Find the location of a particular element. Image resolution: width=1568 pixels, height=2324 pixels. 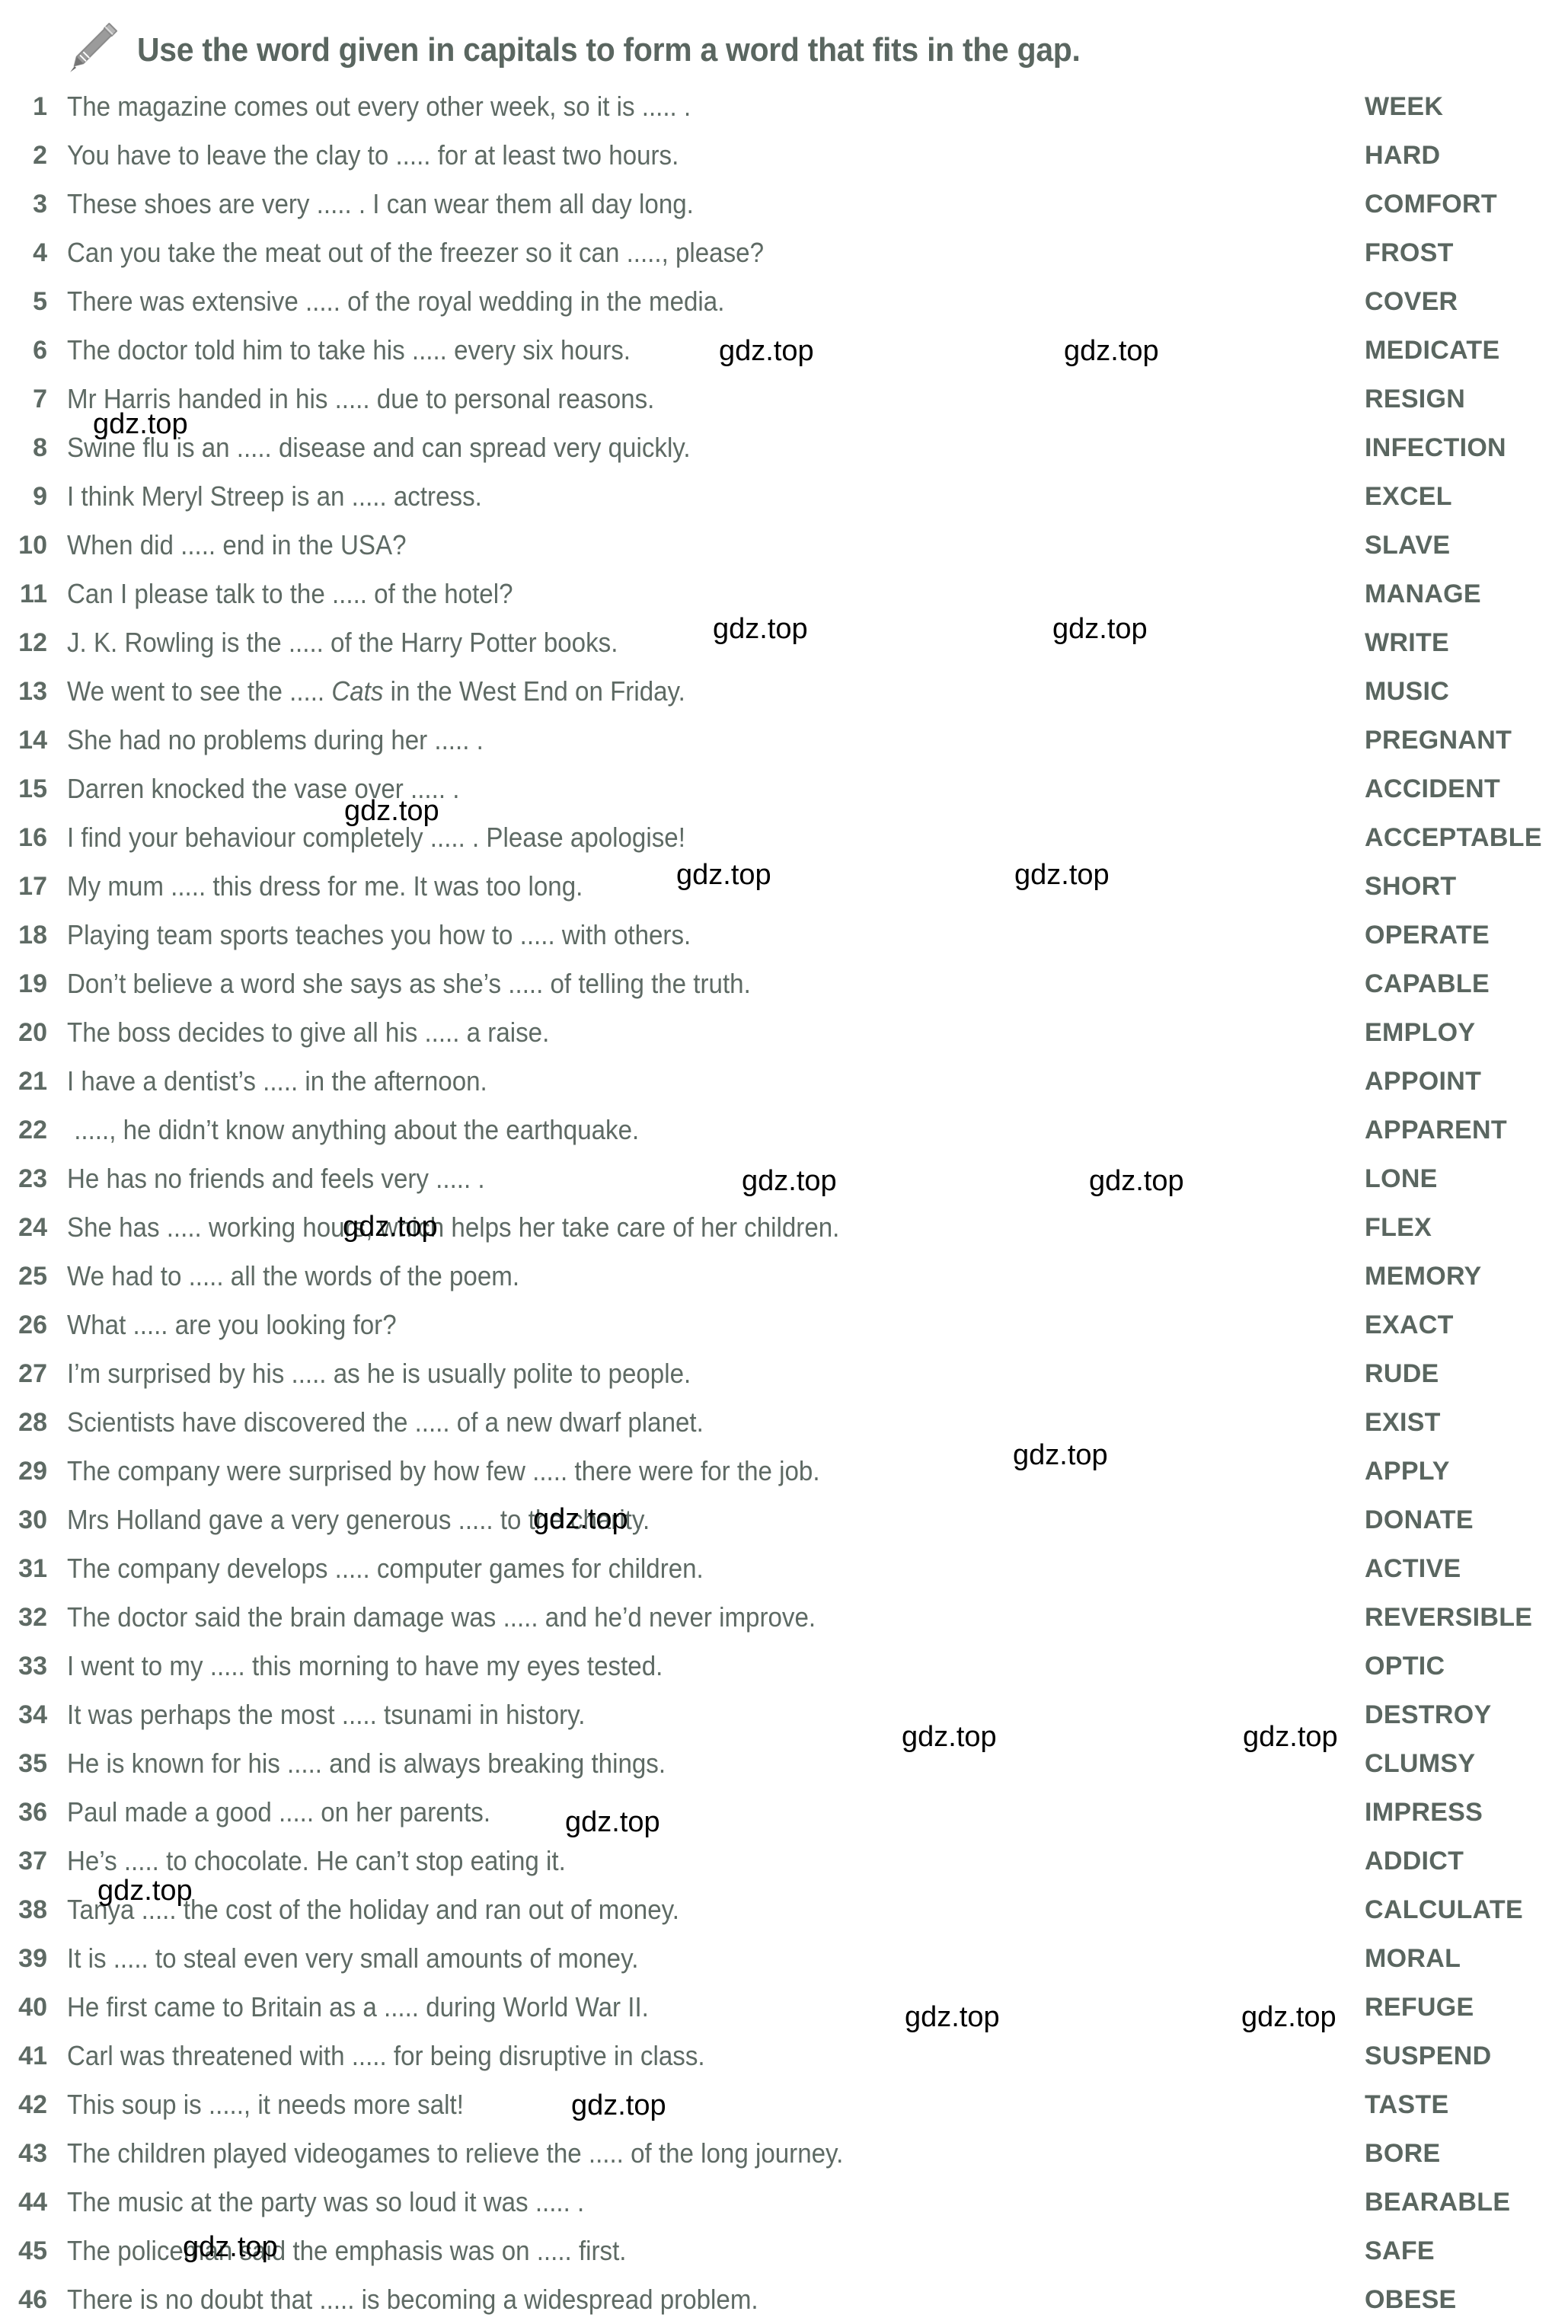

prompt-word: MEMORY is located at coordinates (1424, 1276).